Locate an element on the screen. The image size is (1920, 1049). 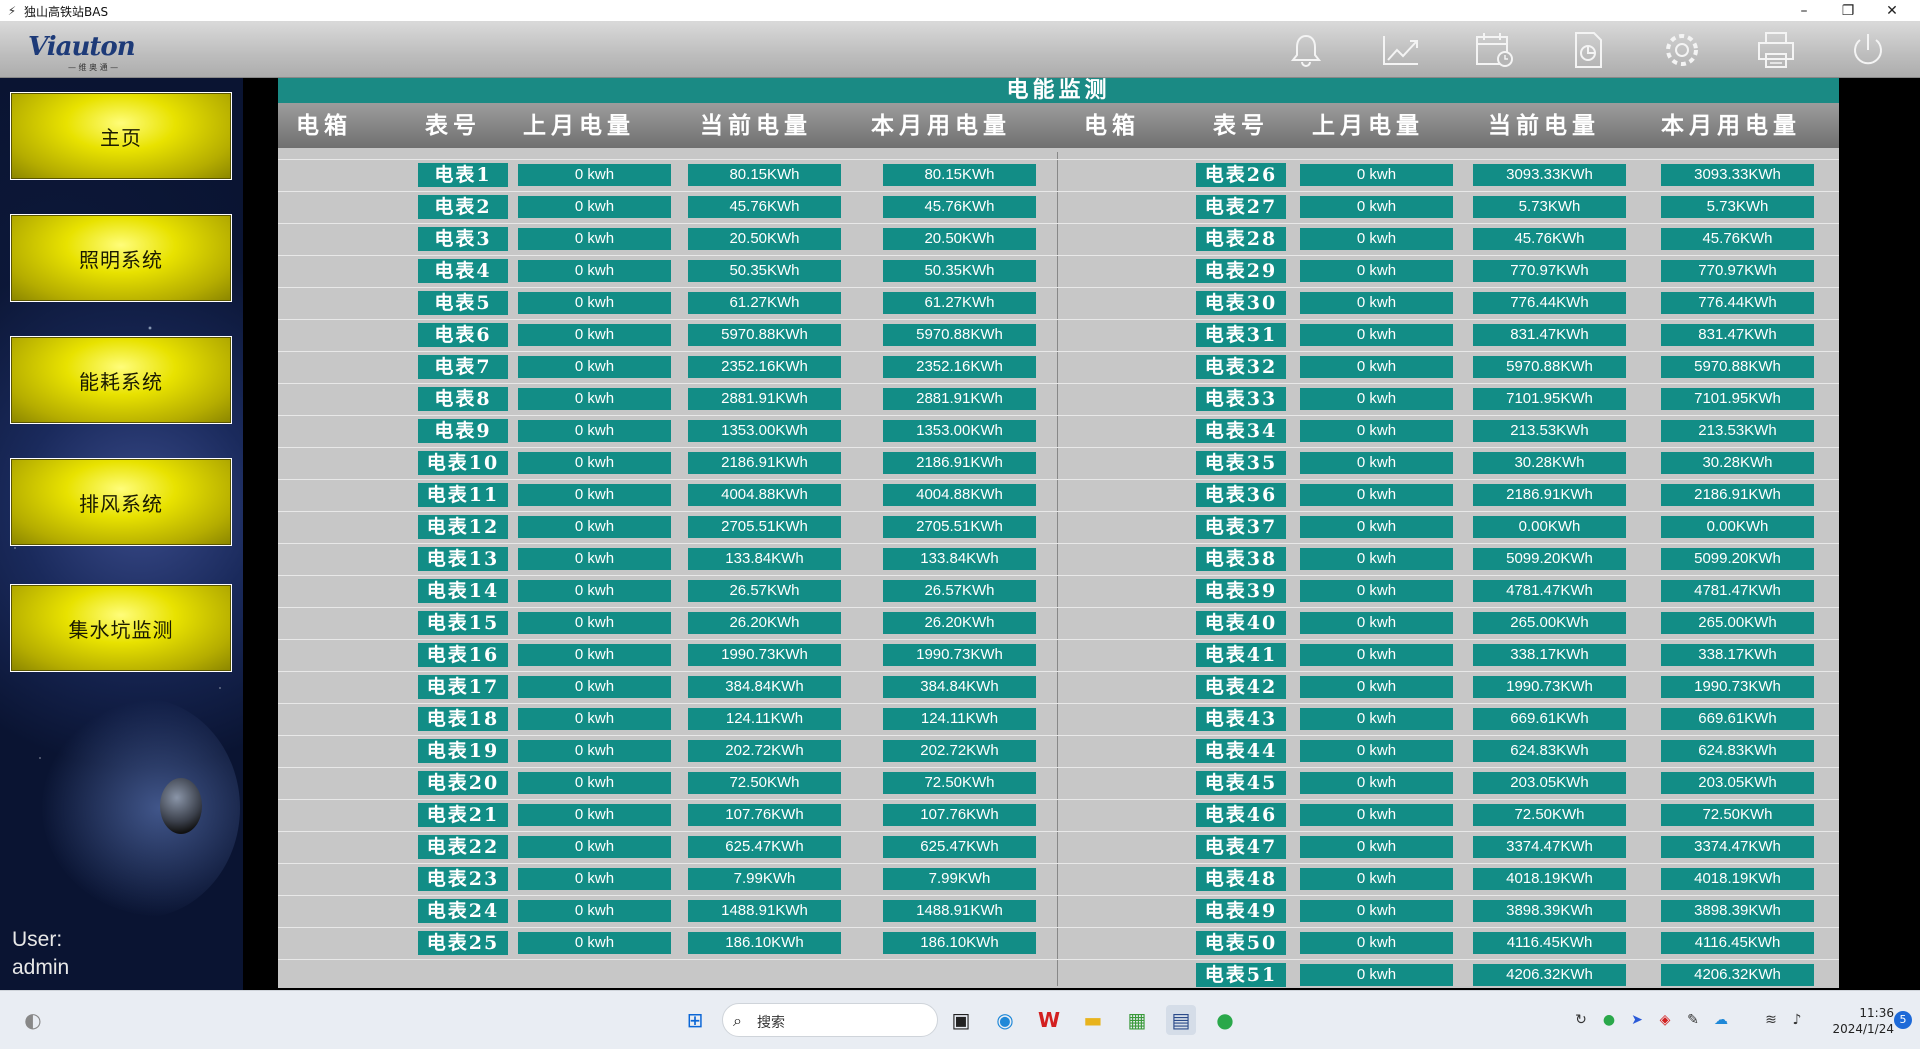
meter-id-cell: 电表1 is located at coordinates (463, 175).